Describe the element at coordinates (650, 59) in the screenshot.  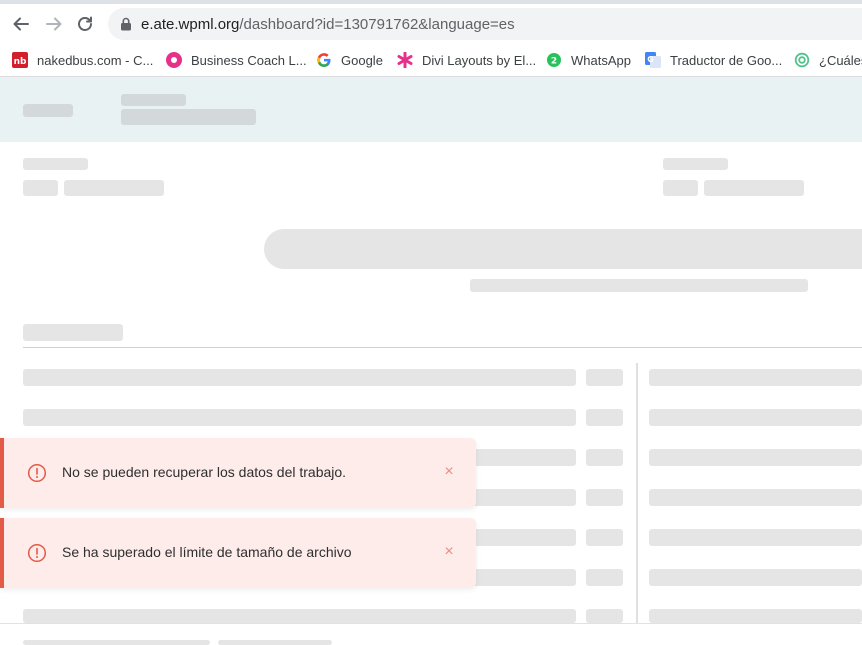
I see `svg-text: G` at that location.